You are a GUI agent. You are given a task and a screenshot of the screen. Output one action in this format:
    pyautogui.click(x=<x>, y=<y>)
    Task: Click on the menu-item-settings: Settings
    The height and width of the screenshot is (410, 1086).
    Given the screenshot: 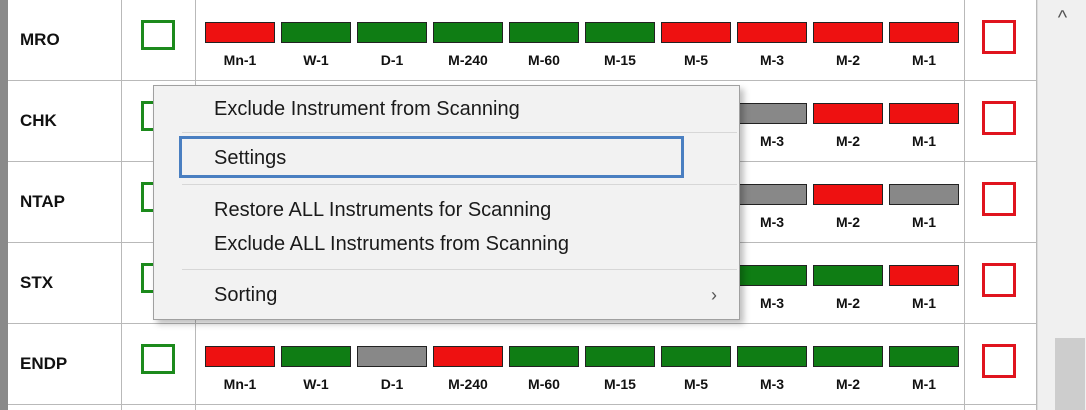 What is the action you would take?
    pyautogui.click(x=446, y=158)
    